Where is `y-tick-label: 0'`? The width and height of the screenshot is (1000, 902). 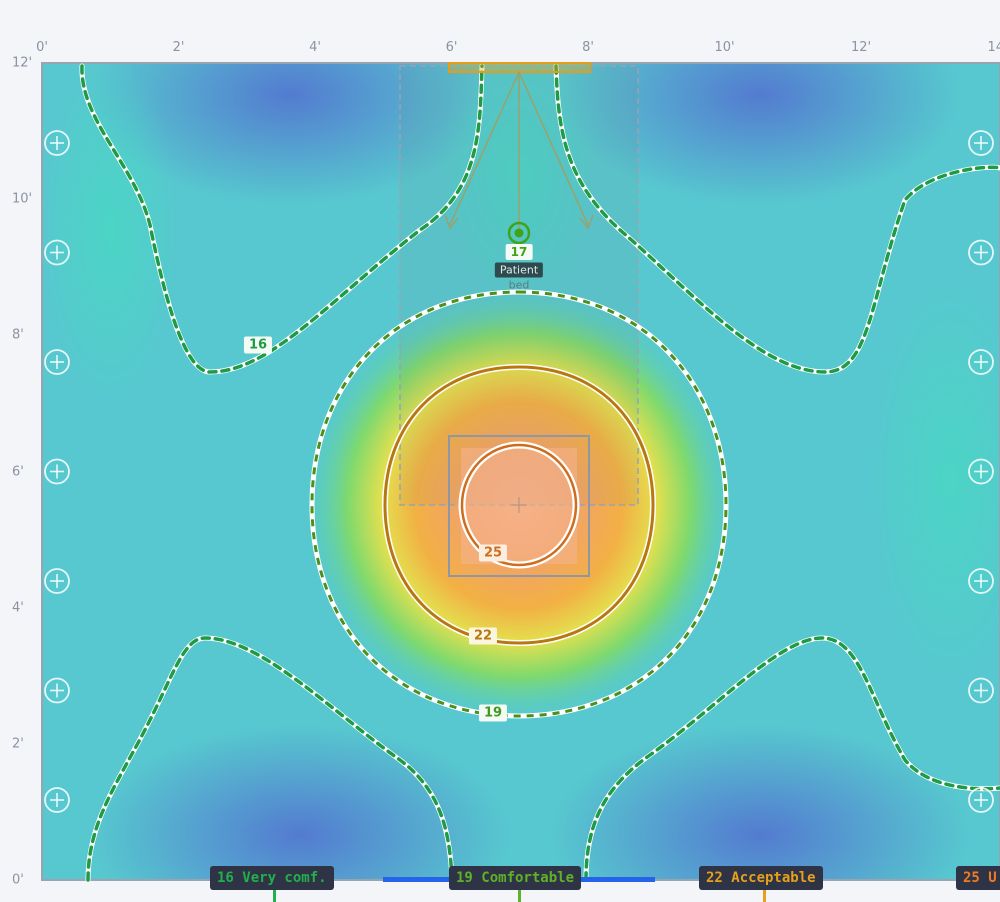
y-tick-label: 0' is located at coordinates (18, 880).